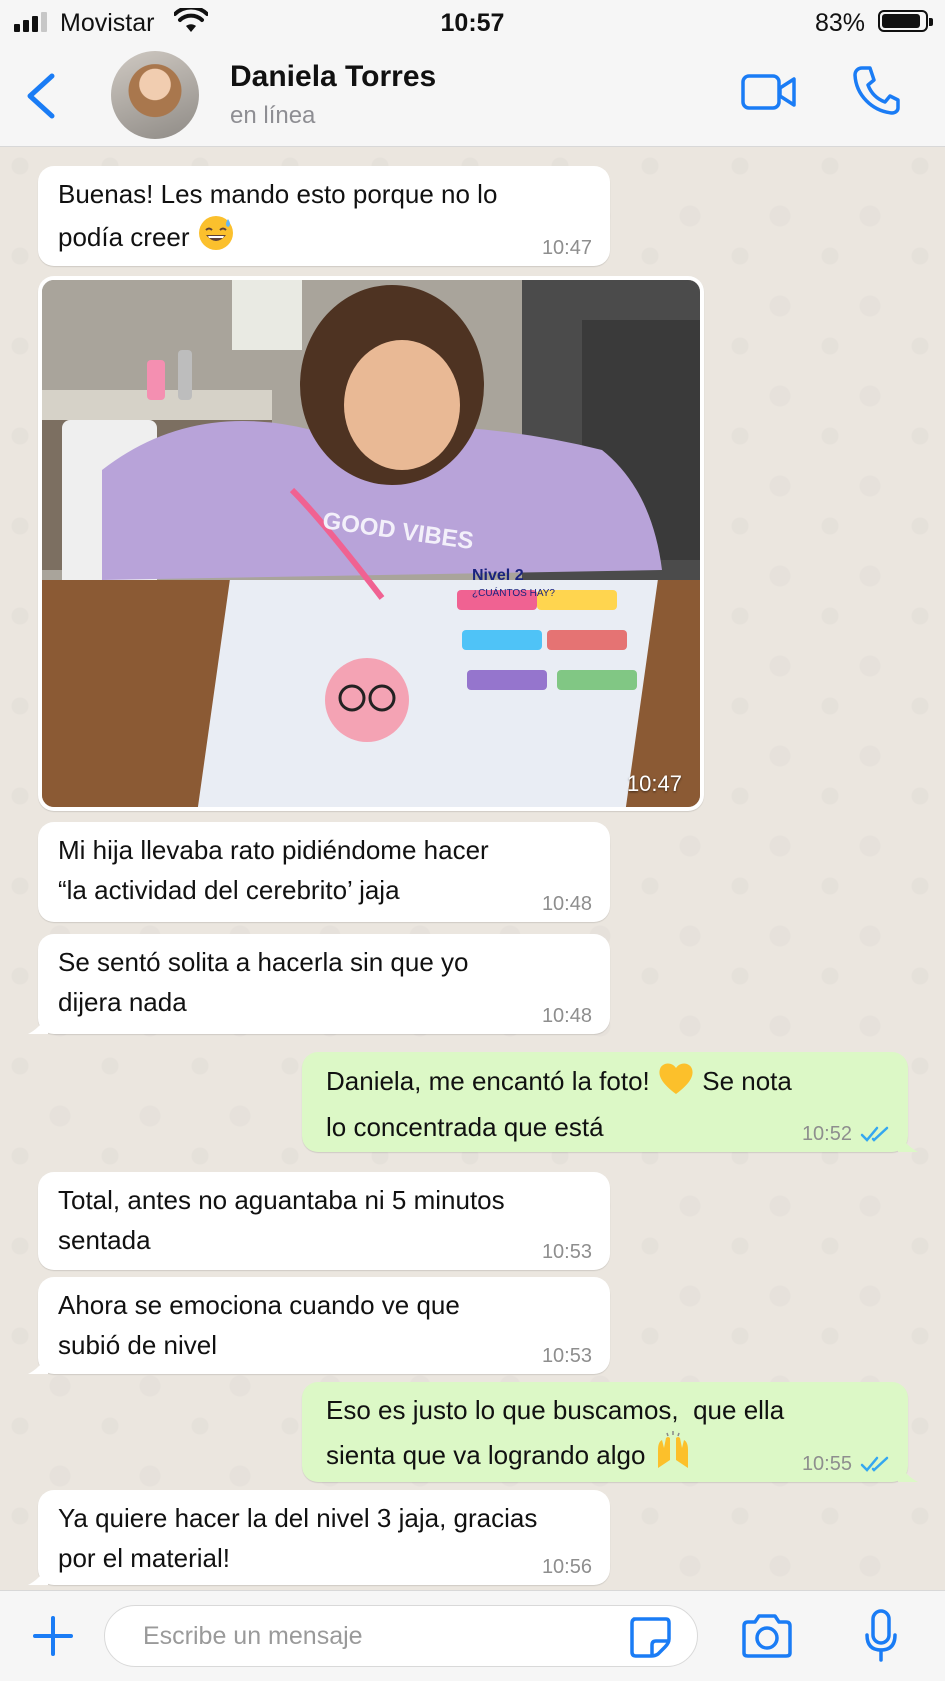  Describe the element at coordinates (905, 21) in the screenshot. I see `battery-icon` at that location.